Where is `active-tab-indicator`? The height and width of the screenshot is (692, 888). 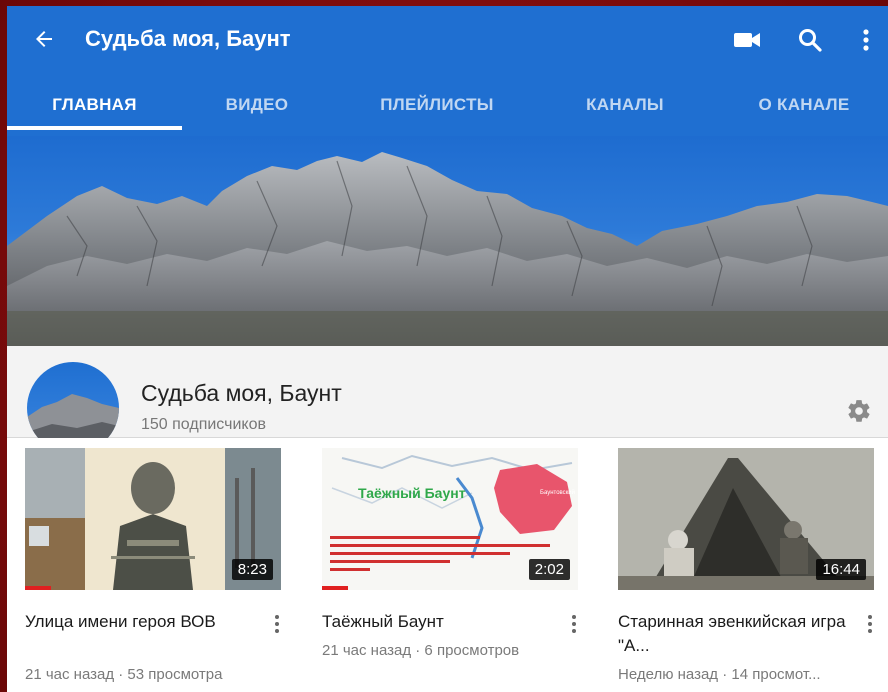 active-tab-indicator is located at coordinates (94, 128).